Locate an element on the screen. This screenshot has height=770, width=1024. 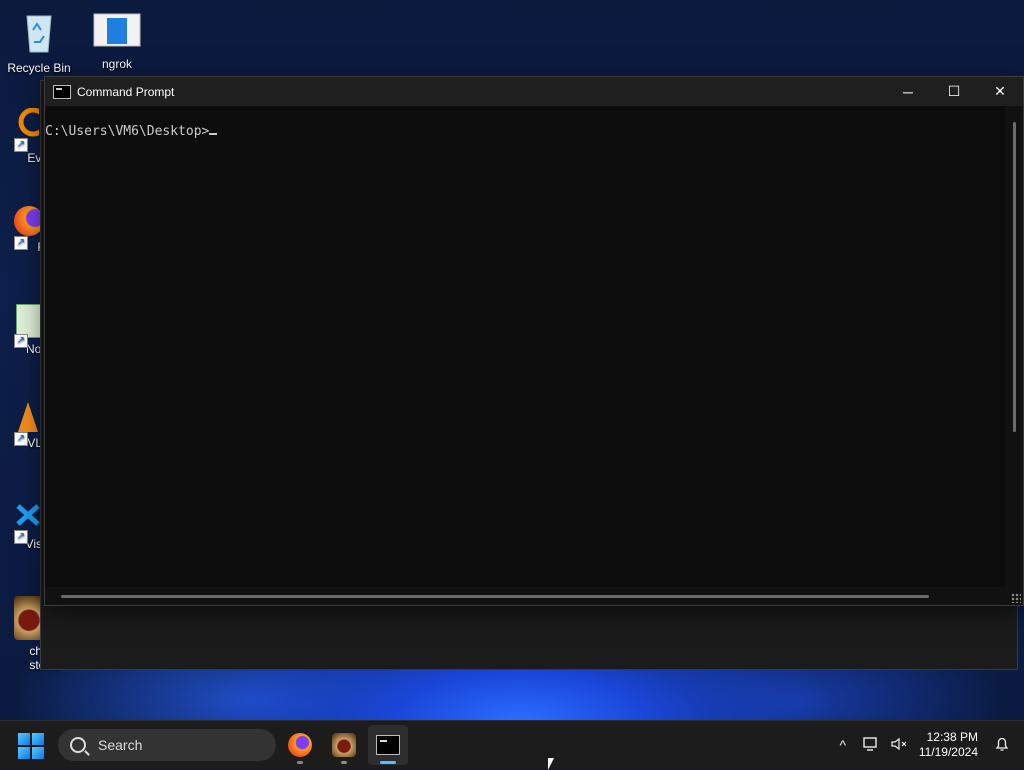
maximize-button: ☐ is located at coordinates (954, 91).